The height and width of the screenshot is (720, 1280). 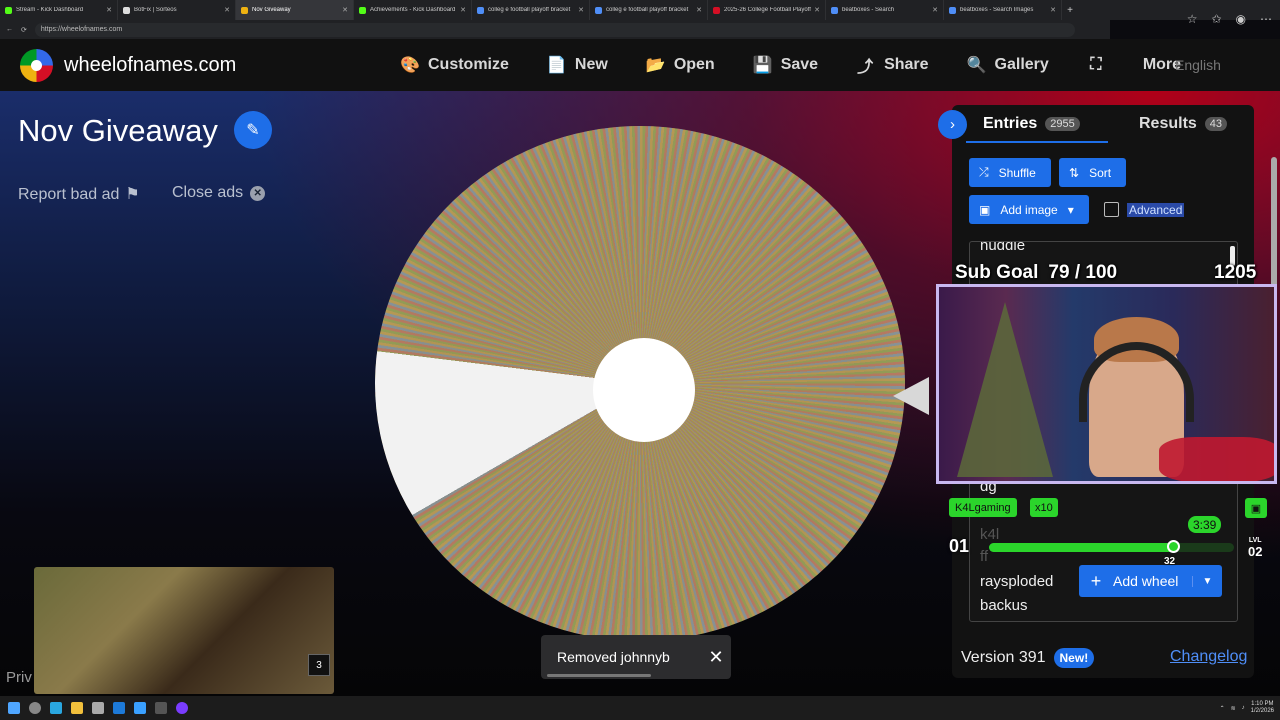 I want to click on calendar-icon, so click(x=119, y=708).